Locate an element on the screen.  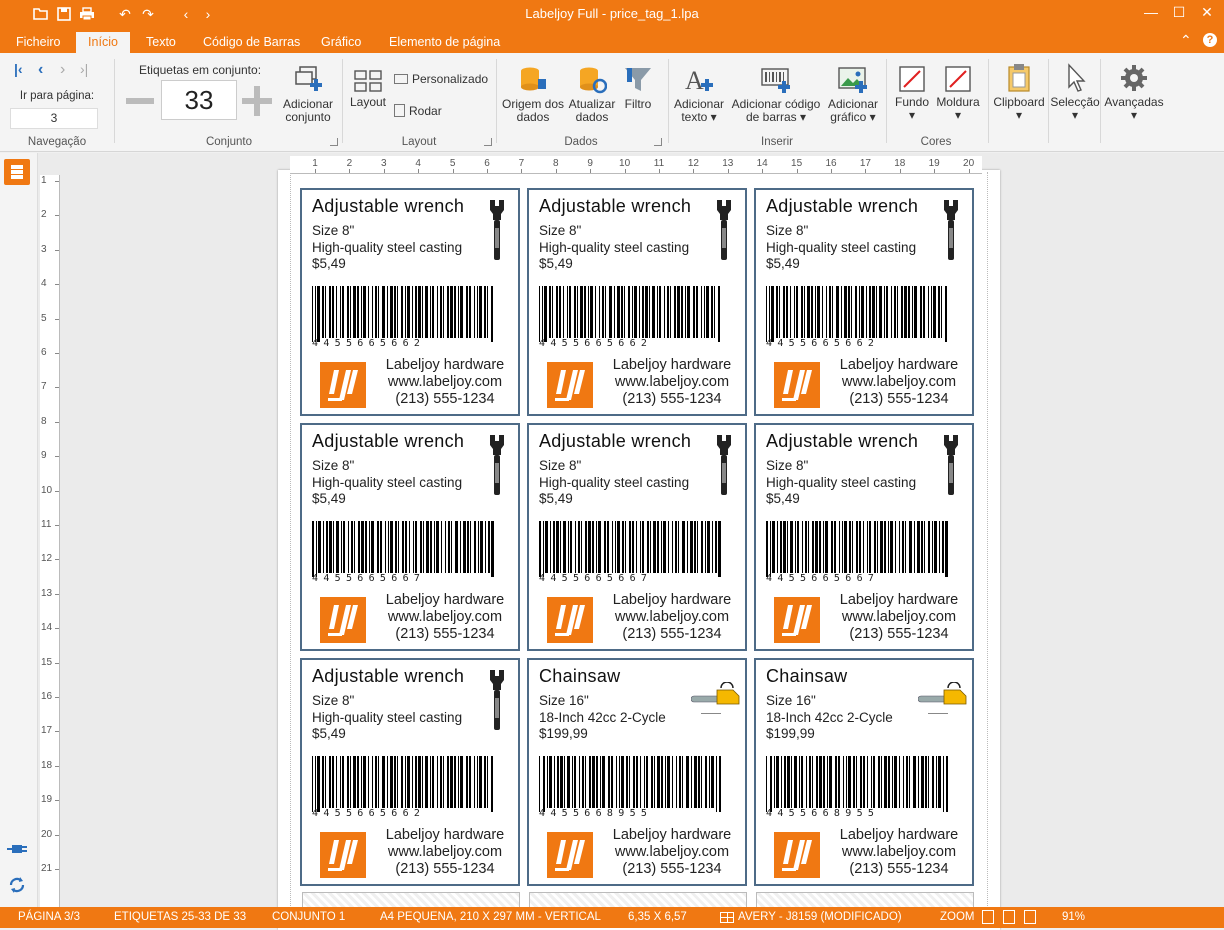
fill-color-label: Fundo is located at coordinates (912, 102).